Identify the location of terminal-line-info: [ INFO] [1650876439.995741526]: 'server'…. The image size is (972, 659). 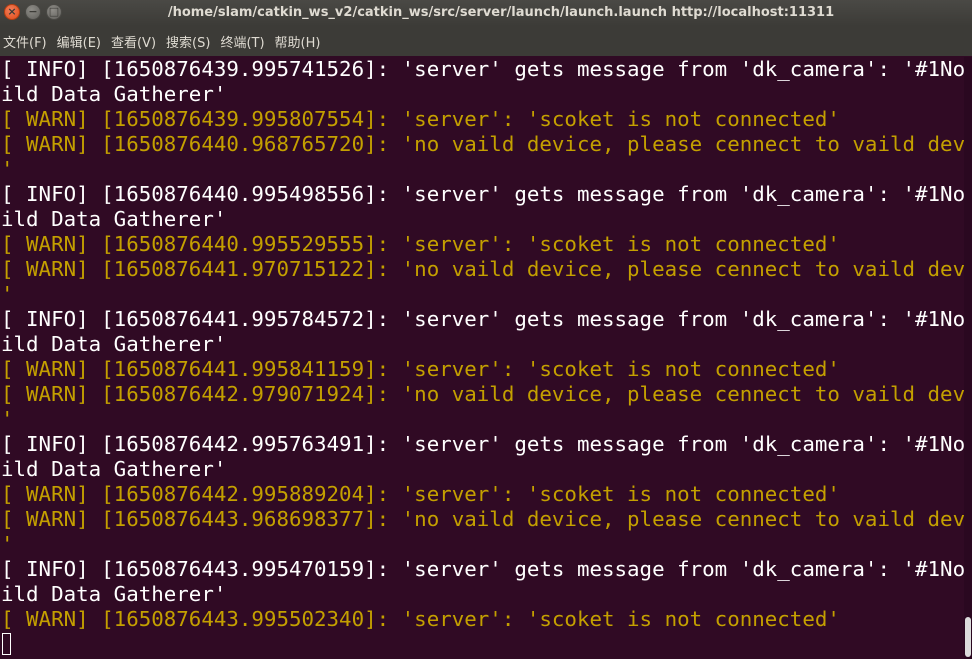
(482, 69).